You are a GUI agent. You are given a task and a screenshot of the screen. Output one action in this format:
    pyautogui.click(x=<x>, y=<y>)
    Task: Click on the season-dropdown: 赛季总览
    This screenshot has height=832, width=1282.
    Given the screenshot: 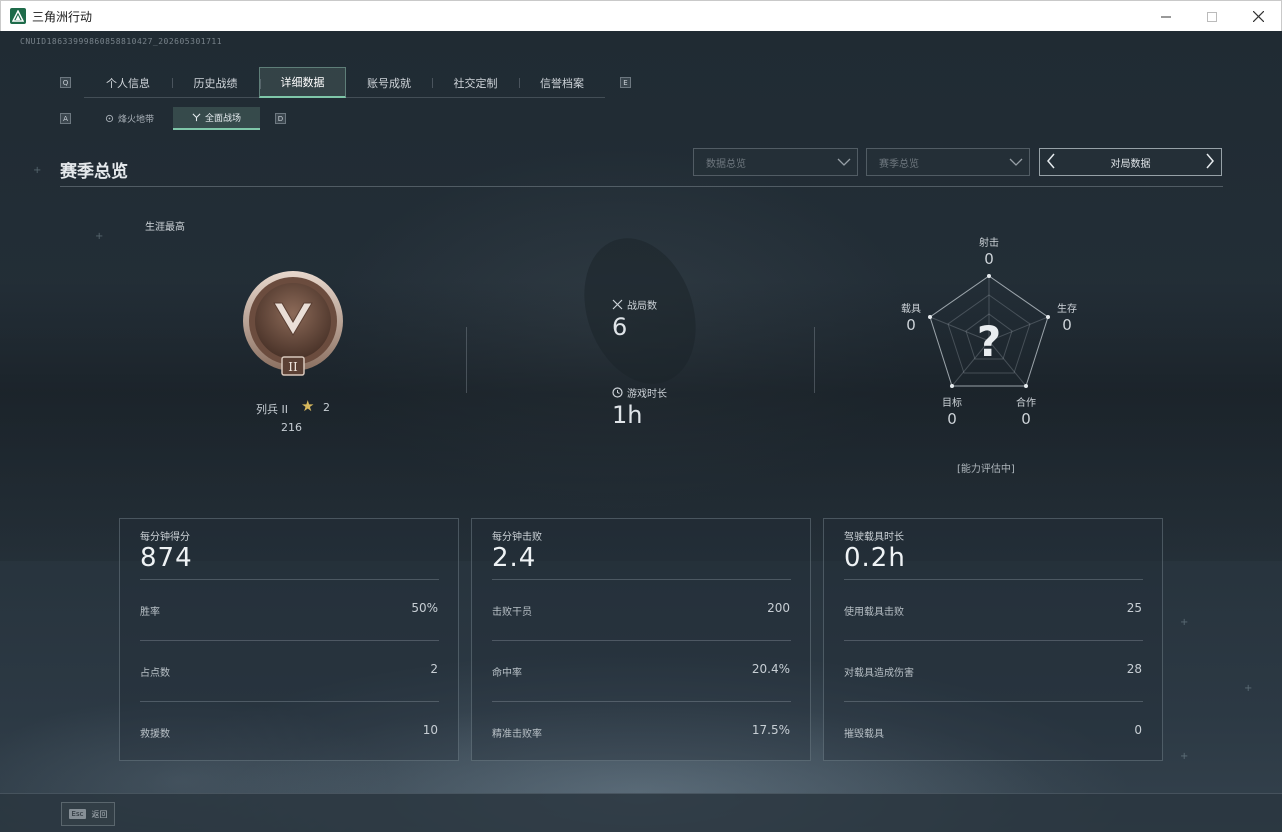 What is the action you would take?
    pyautogui.click(x=948, y=162)
    